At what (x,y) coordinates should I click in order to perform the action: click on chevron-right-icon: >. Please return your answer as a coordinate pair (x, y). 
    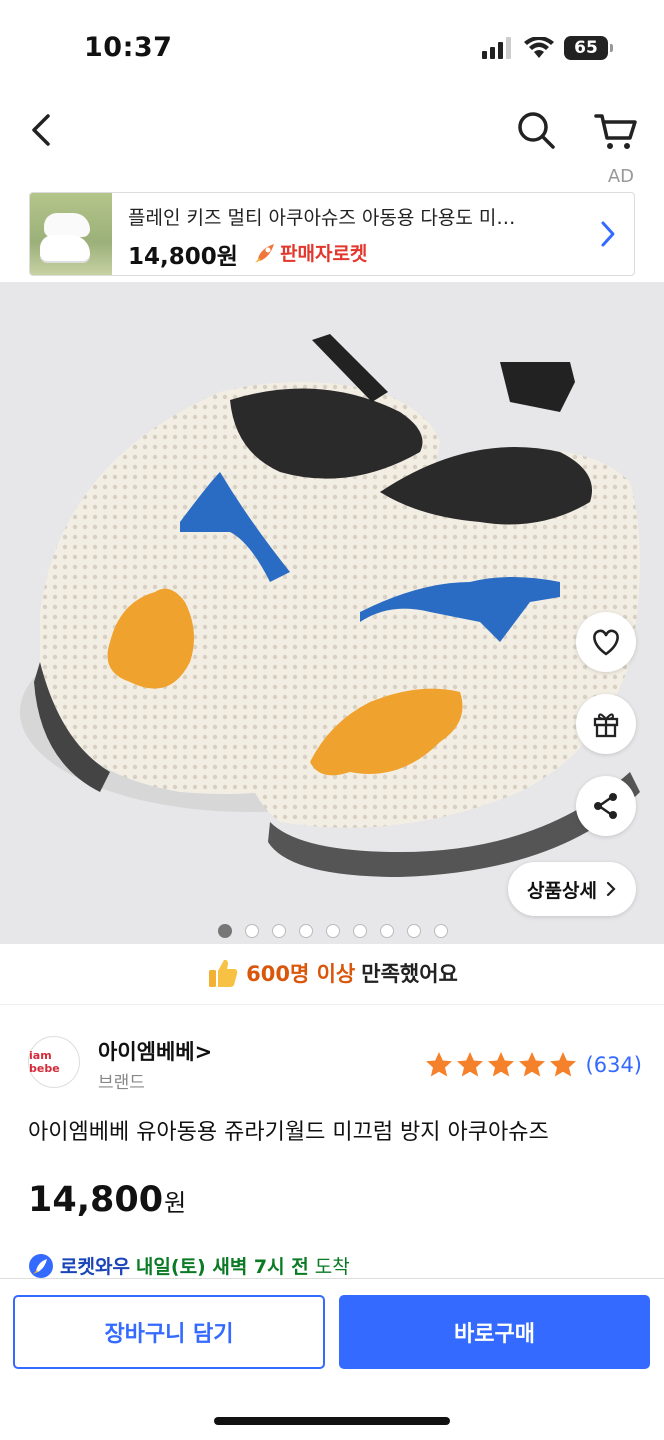
    Looking at the image, I should click on (203, 1052).